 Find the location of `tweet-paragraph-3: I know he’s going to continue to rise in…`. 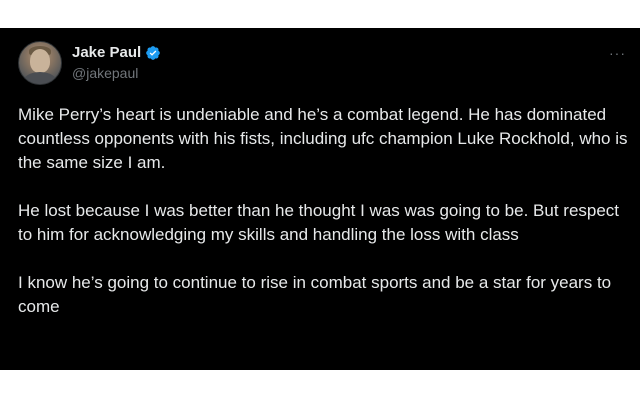

tweet-paragraph-3: I know he’s going to continue to rise in… is located at coordinates (317, 294).